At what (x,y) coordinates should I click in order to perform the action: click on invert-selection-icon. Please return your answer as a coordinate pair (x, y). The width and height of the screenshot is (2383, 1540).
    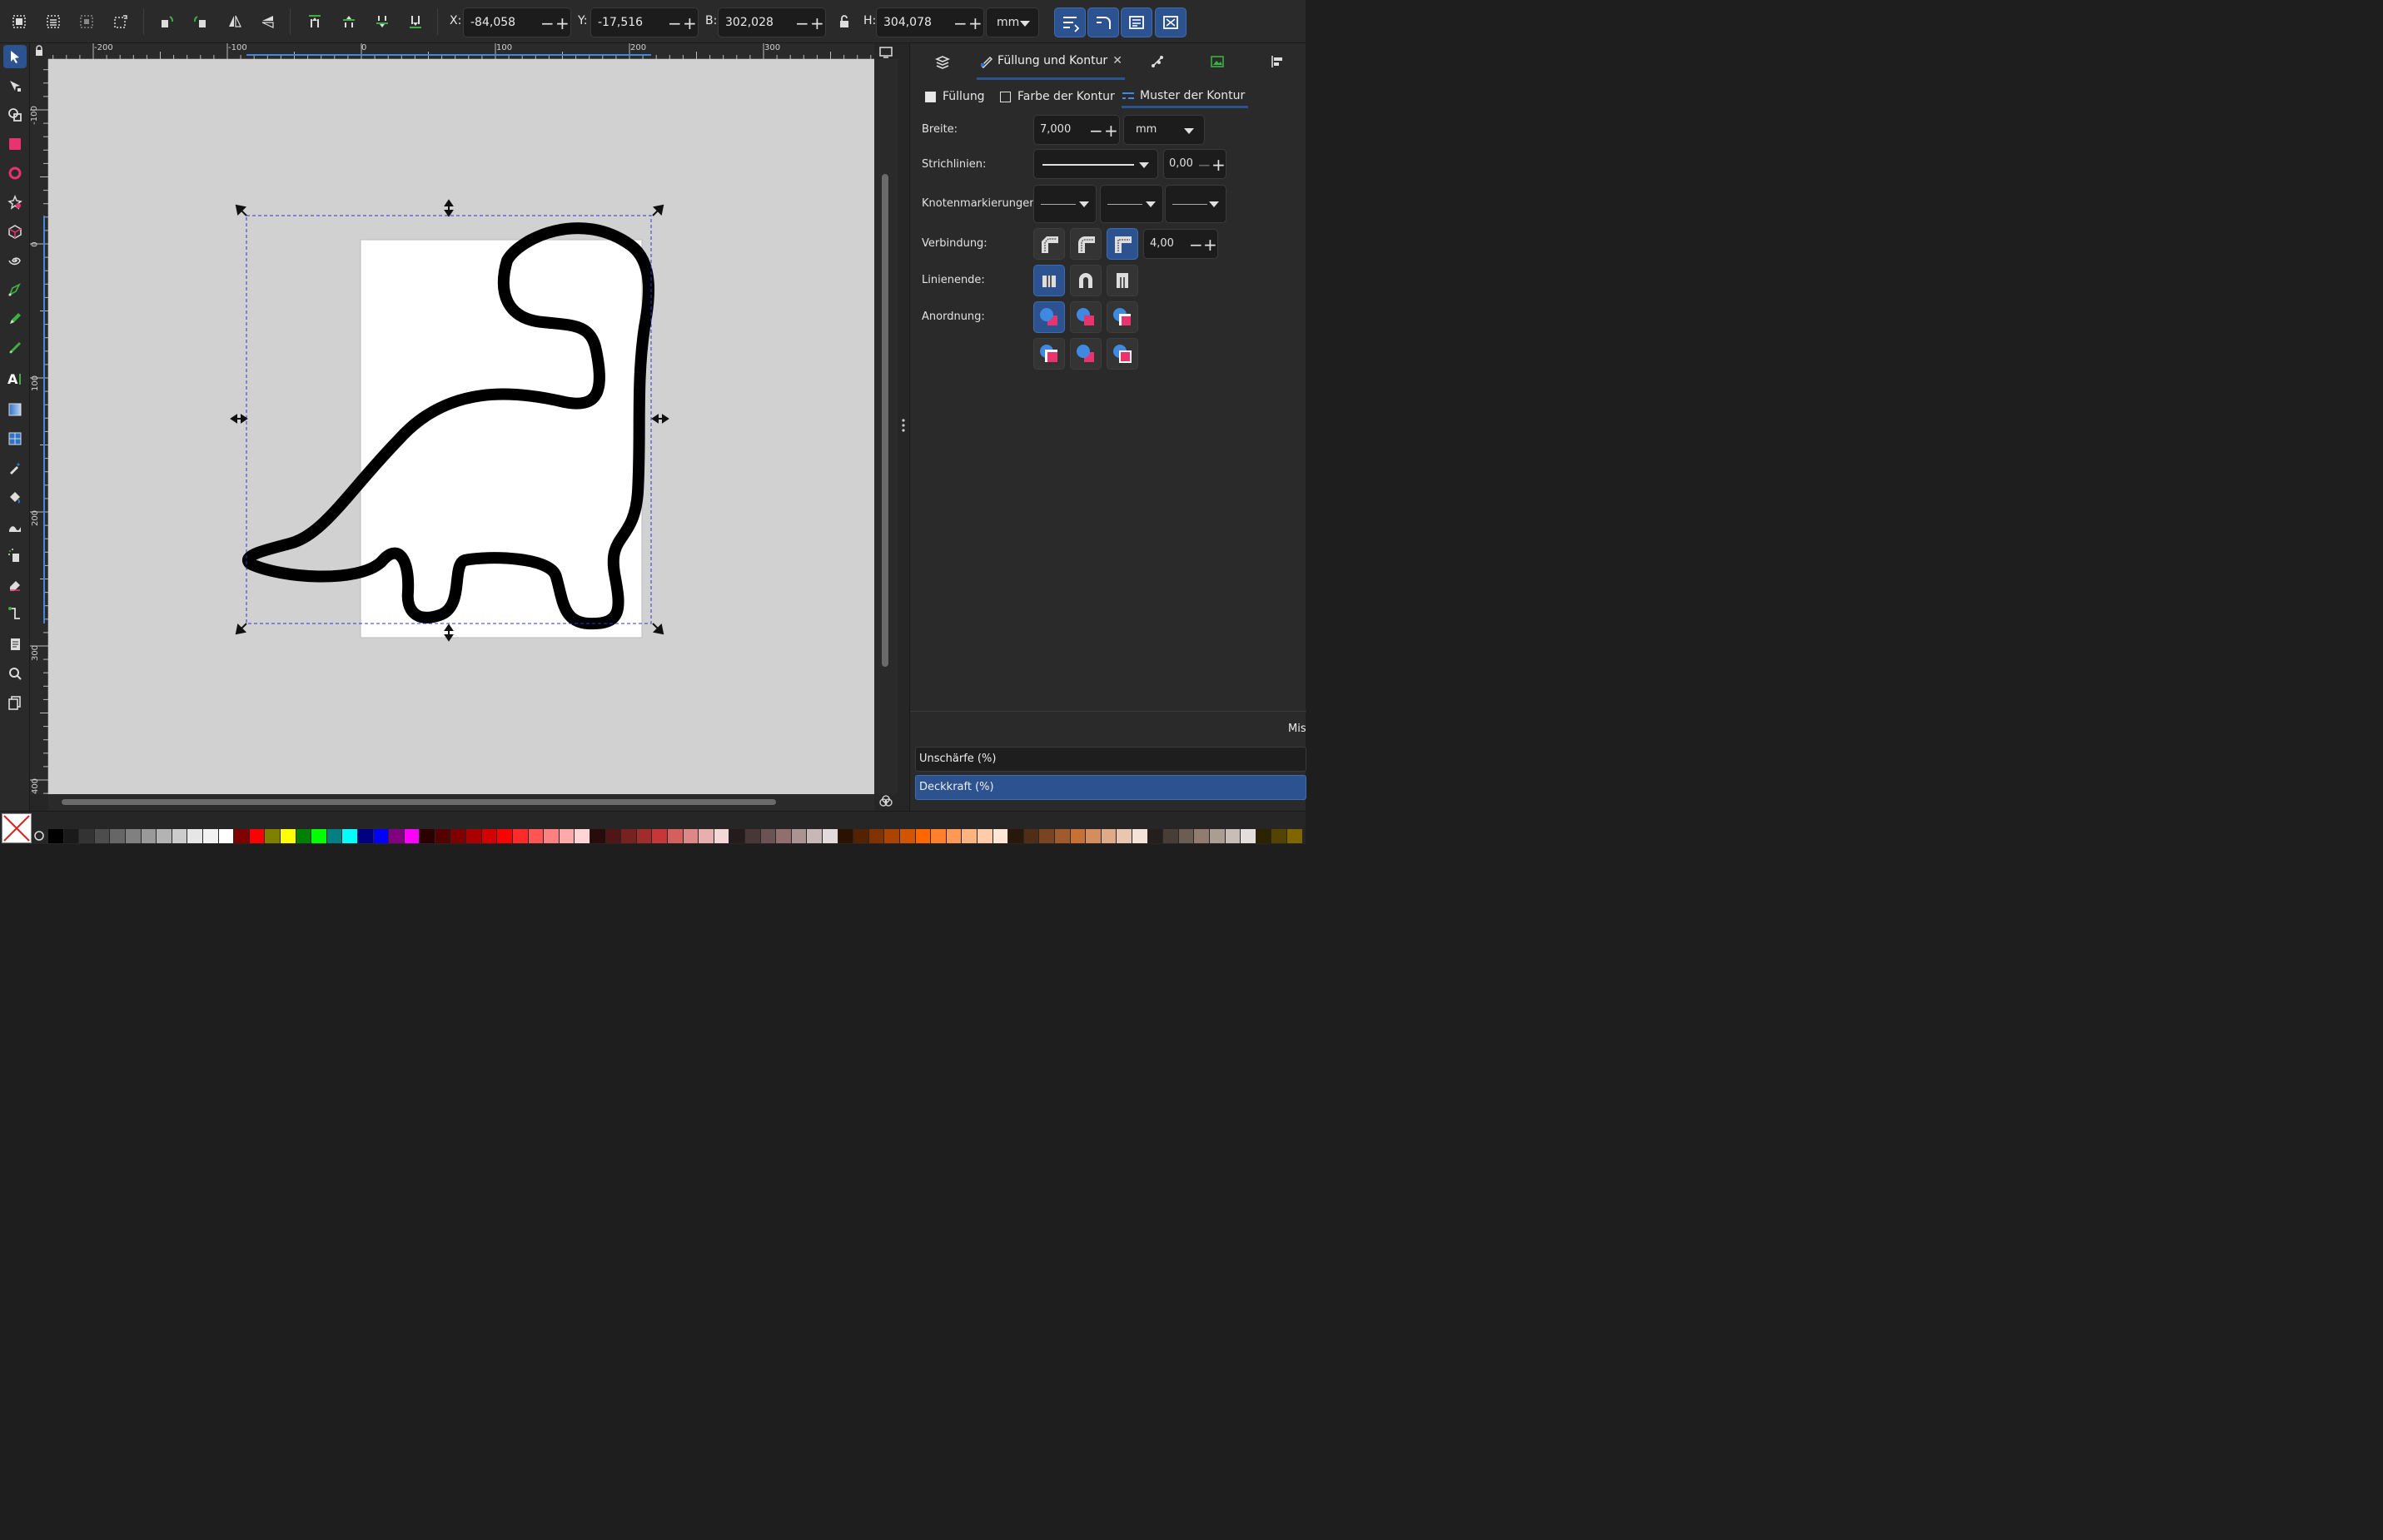
    Looking at the image, I should click on (86, 21).